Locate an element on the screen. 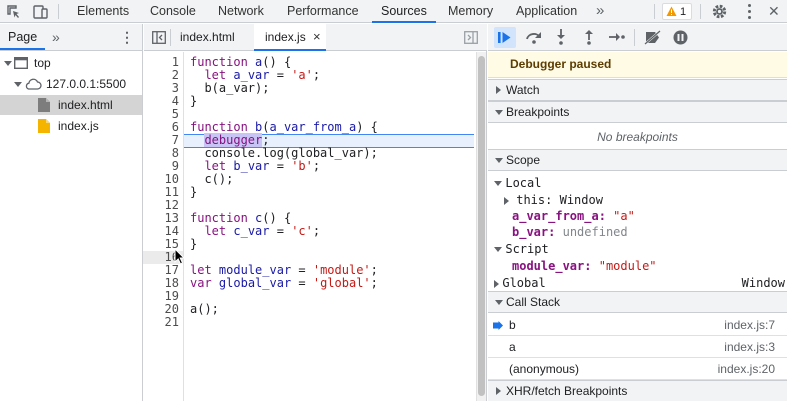 This screenshot has width=787, height=401. section-call-stack: Call Stack is located at coordinates (637, 302).